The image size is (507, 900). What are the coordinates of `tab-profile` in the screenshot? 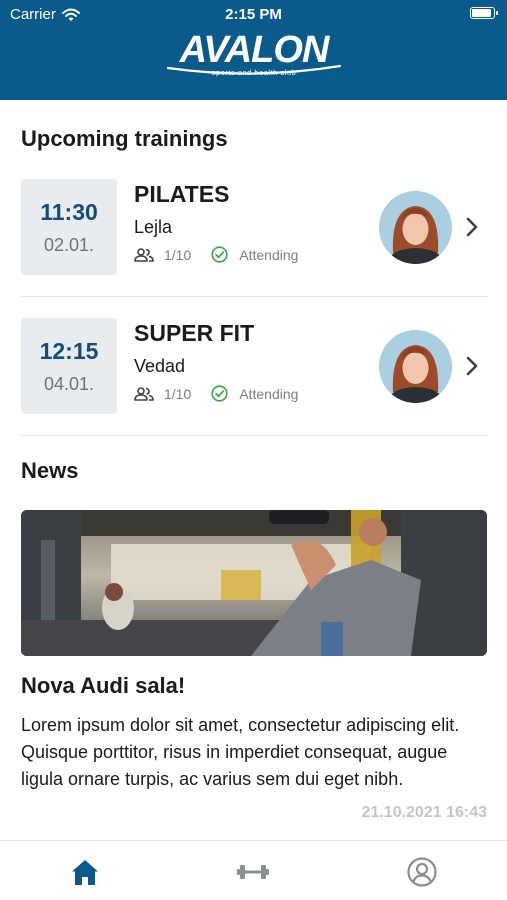 It's located at (422, 872).